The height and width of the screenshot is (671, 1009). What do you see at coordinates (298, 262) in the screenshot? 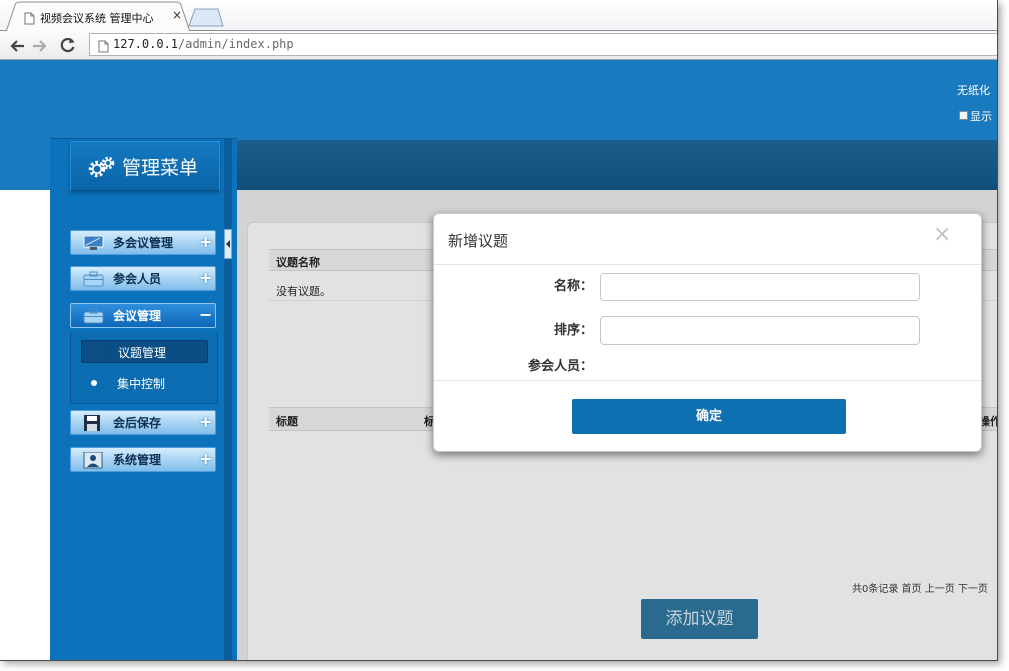
I see `column-header-topic-name: 议题名称` at bounding box center [298, 262].